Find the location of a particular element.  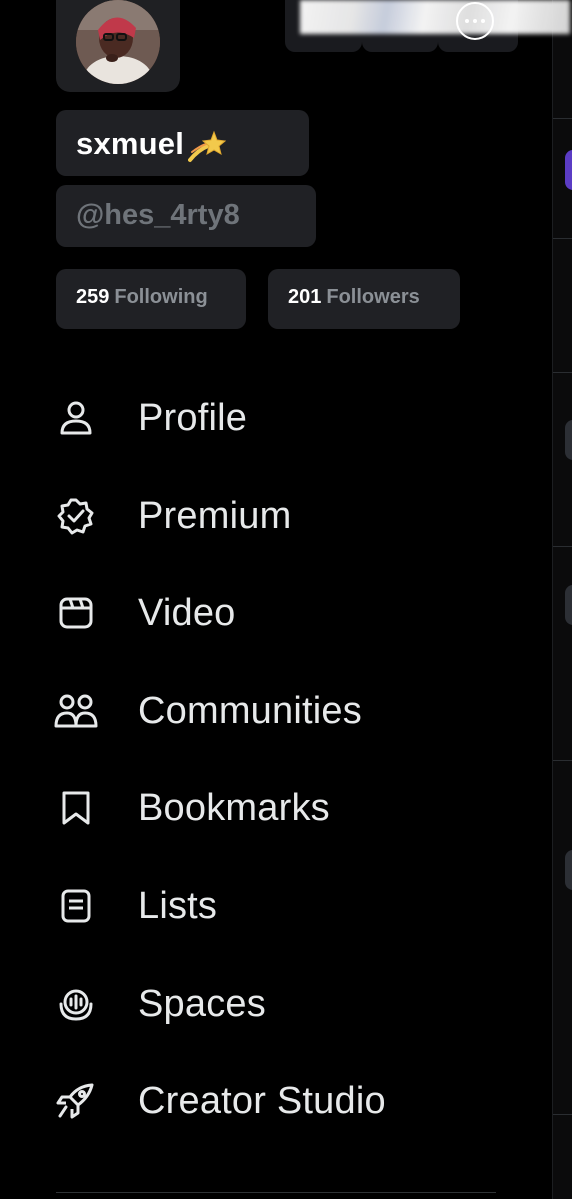

menu-label: Profile is located at coordinates (193, 417).